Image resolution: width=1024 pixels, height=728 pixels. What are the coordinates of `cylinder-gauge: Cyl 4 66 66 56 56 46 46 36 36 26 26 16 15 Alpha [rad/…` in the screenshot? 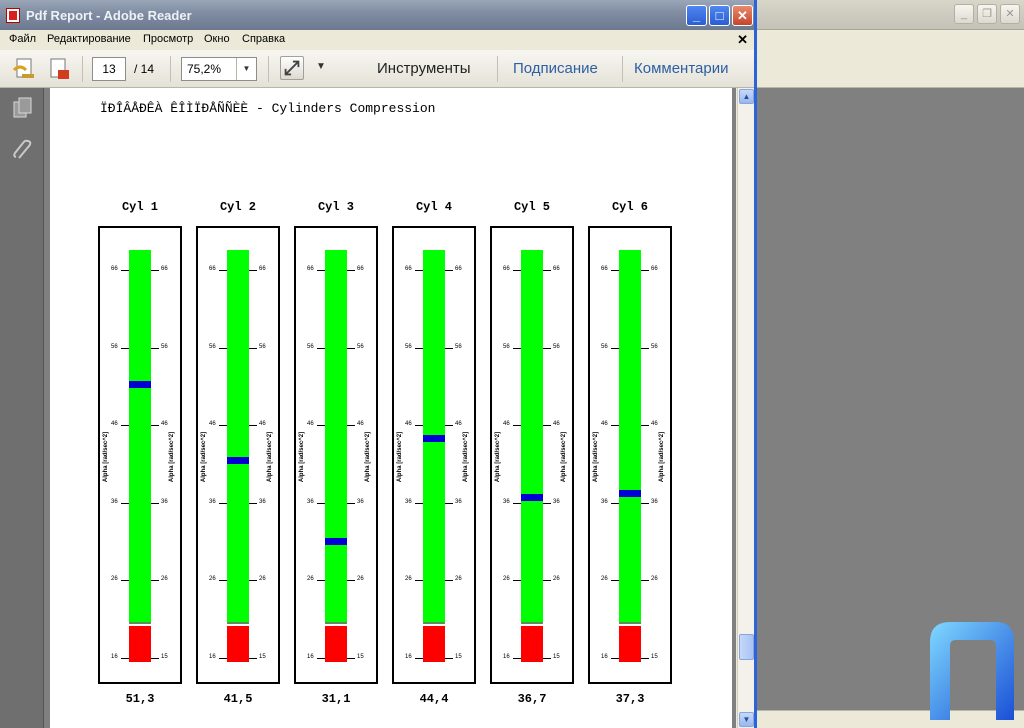 It's located at (434, 448).